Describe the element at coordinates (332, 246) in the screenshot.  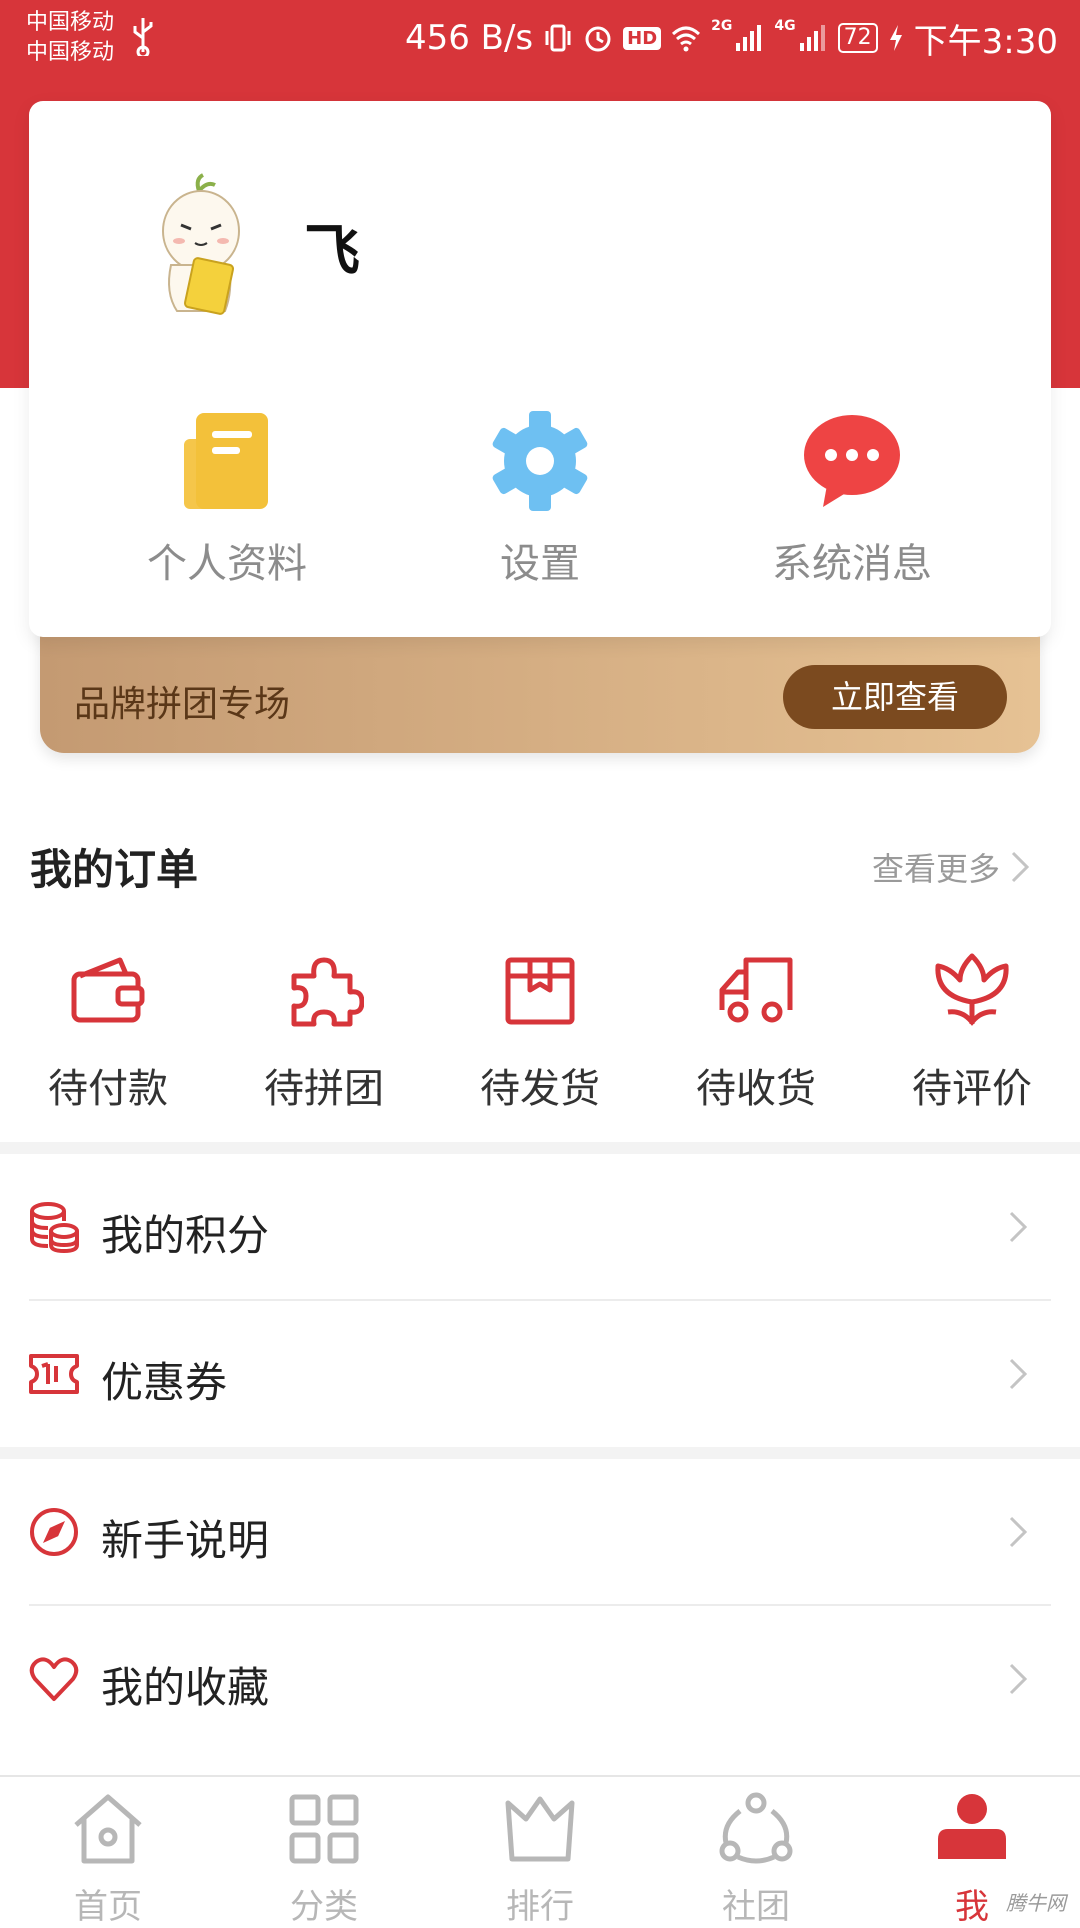
I see `username: 飞` at that location.